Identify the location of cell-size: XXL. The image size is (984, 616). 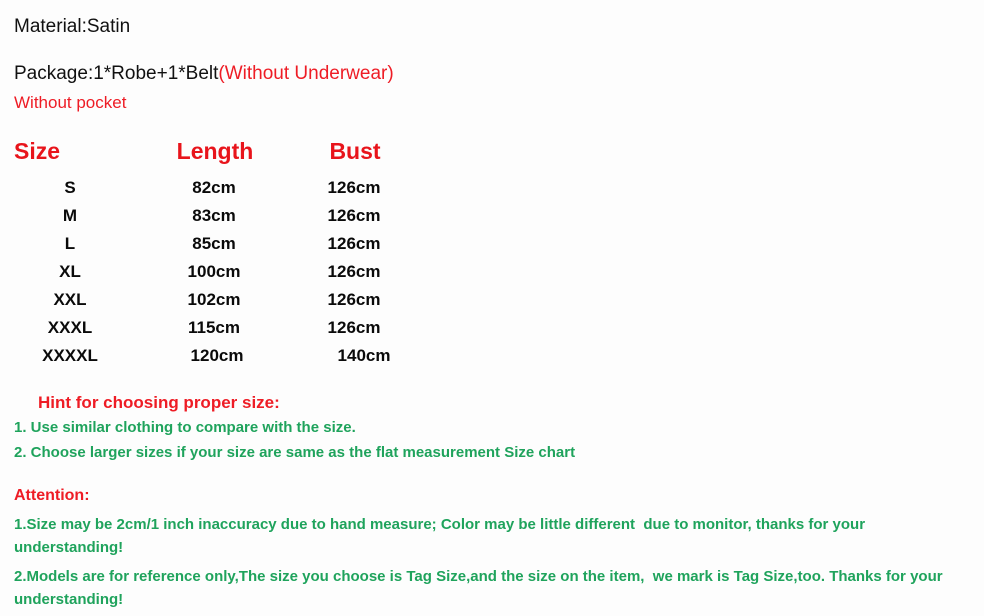
(70, 299).